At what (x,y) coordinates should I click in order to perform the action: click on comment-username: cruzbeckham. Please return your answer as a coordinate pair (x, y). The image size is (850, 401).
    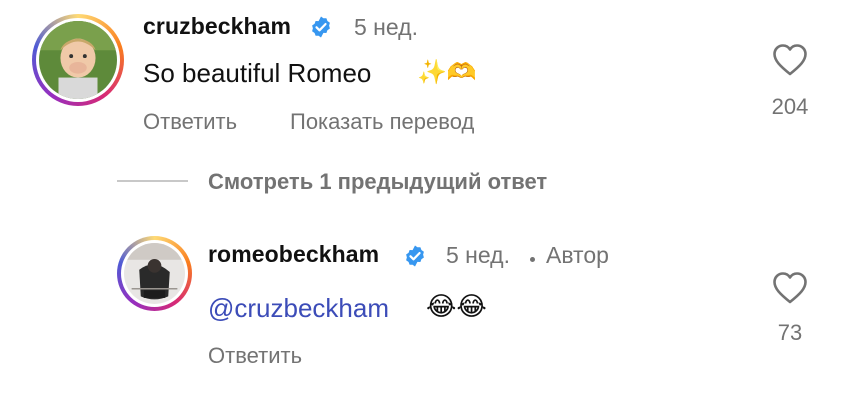
    Looking at the image, I should click on (217, 26).